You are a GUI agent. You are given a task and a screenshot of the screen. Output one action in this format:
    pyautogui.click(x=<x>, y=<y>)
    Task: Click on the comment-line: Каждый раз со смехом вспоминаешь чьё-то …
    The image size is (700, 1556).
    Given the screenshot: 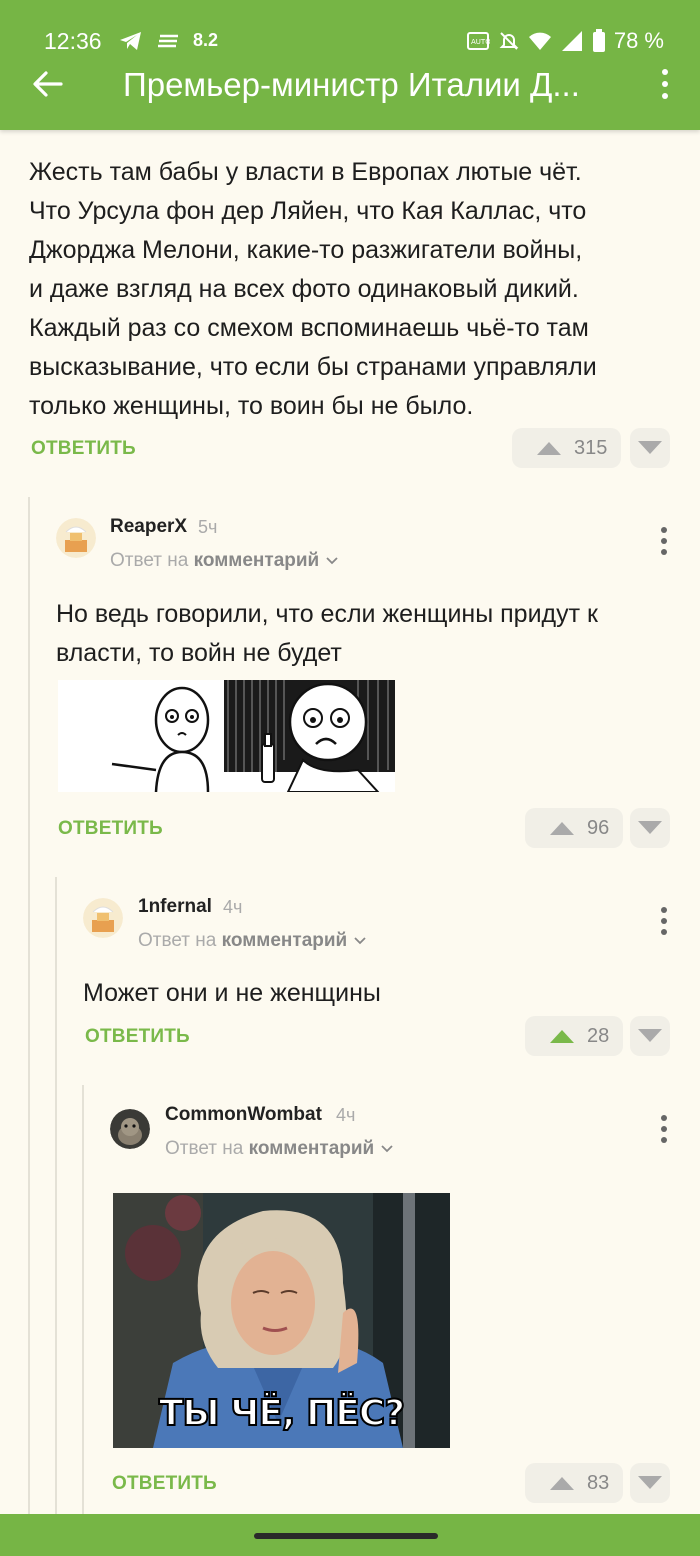 What is the action you would take?
    pyautogui.click(x=309, y=328)
    